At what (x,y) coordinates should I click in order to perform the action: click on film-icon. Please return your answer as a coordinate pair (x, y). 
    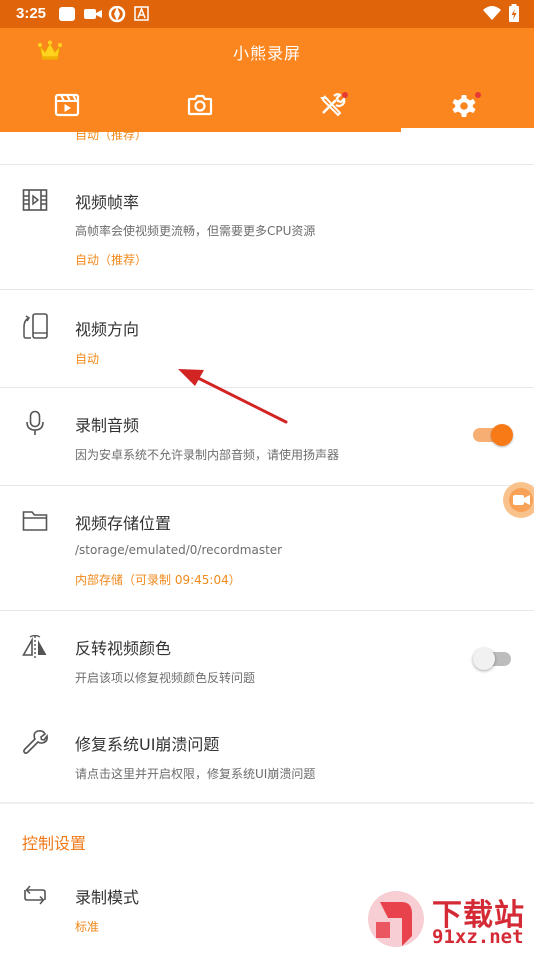
    Looking at the image, I should click on (35, 200).